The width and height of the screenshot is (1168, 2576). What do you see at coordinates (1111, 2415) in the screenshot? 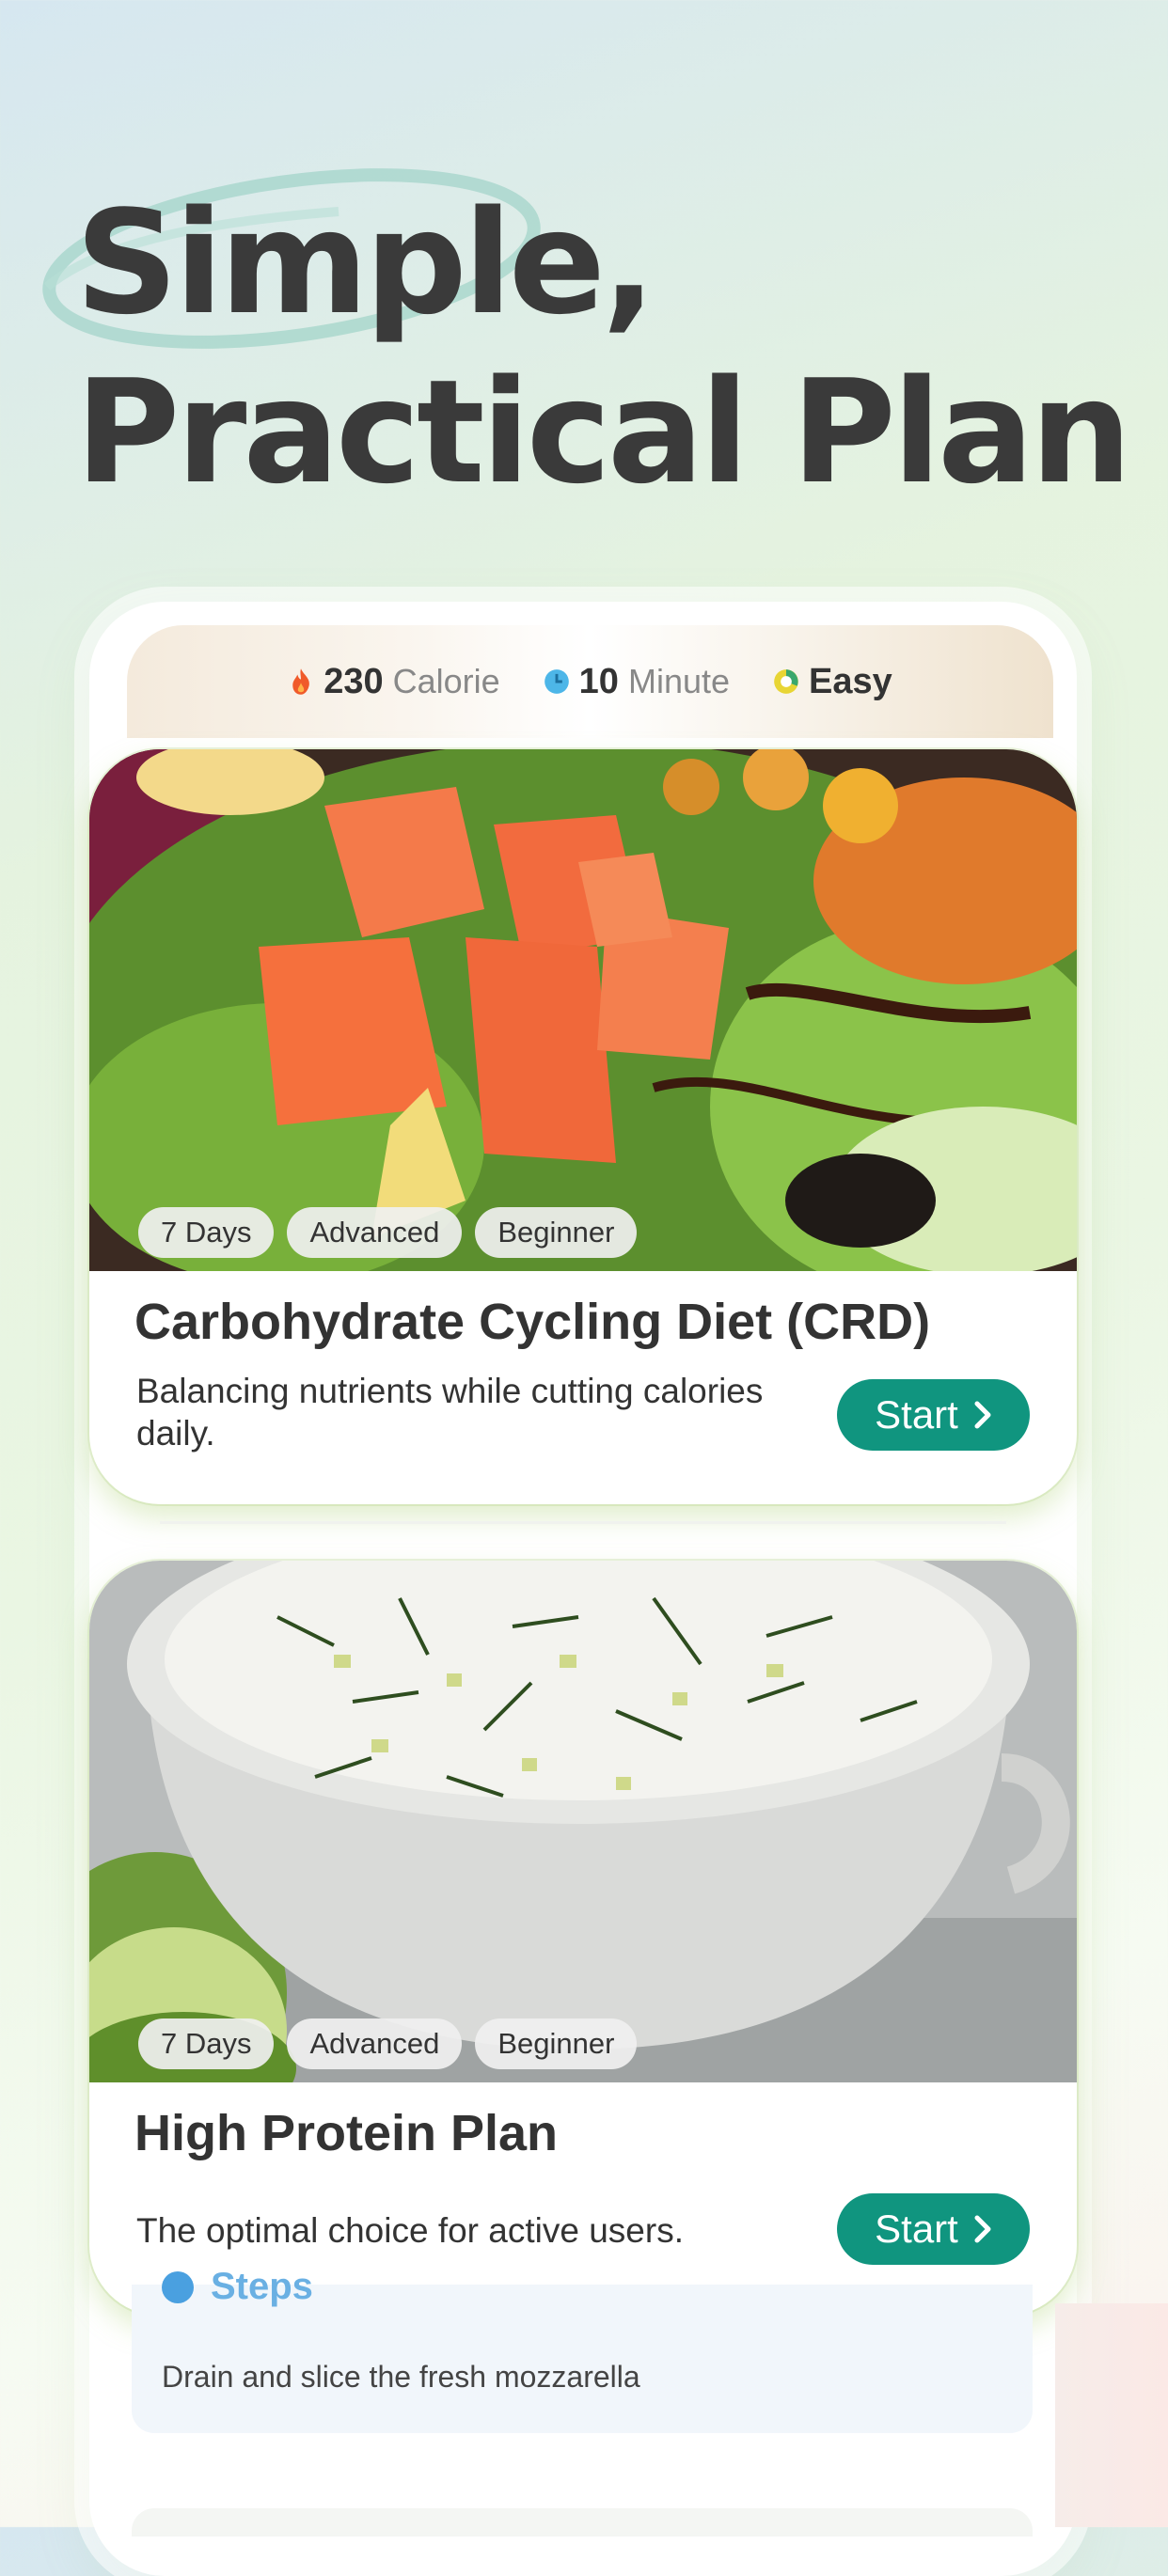
I see `side-decoration` at bounding box center [1111, 2415].